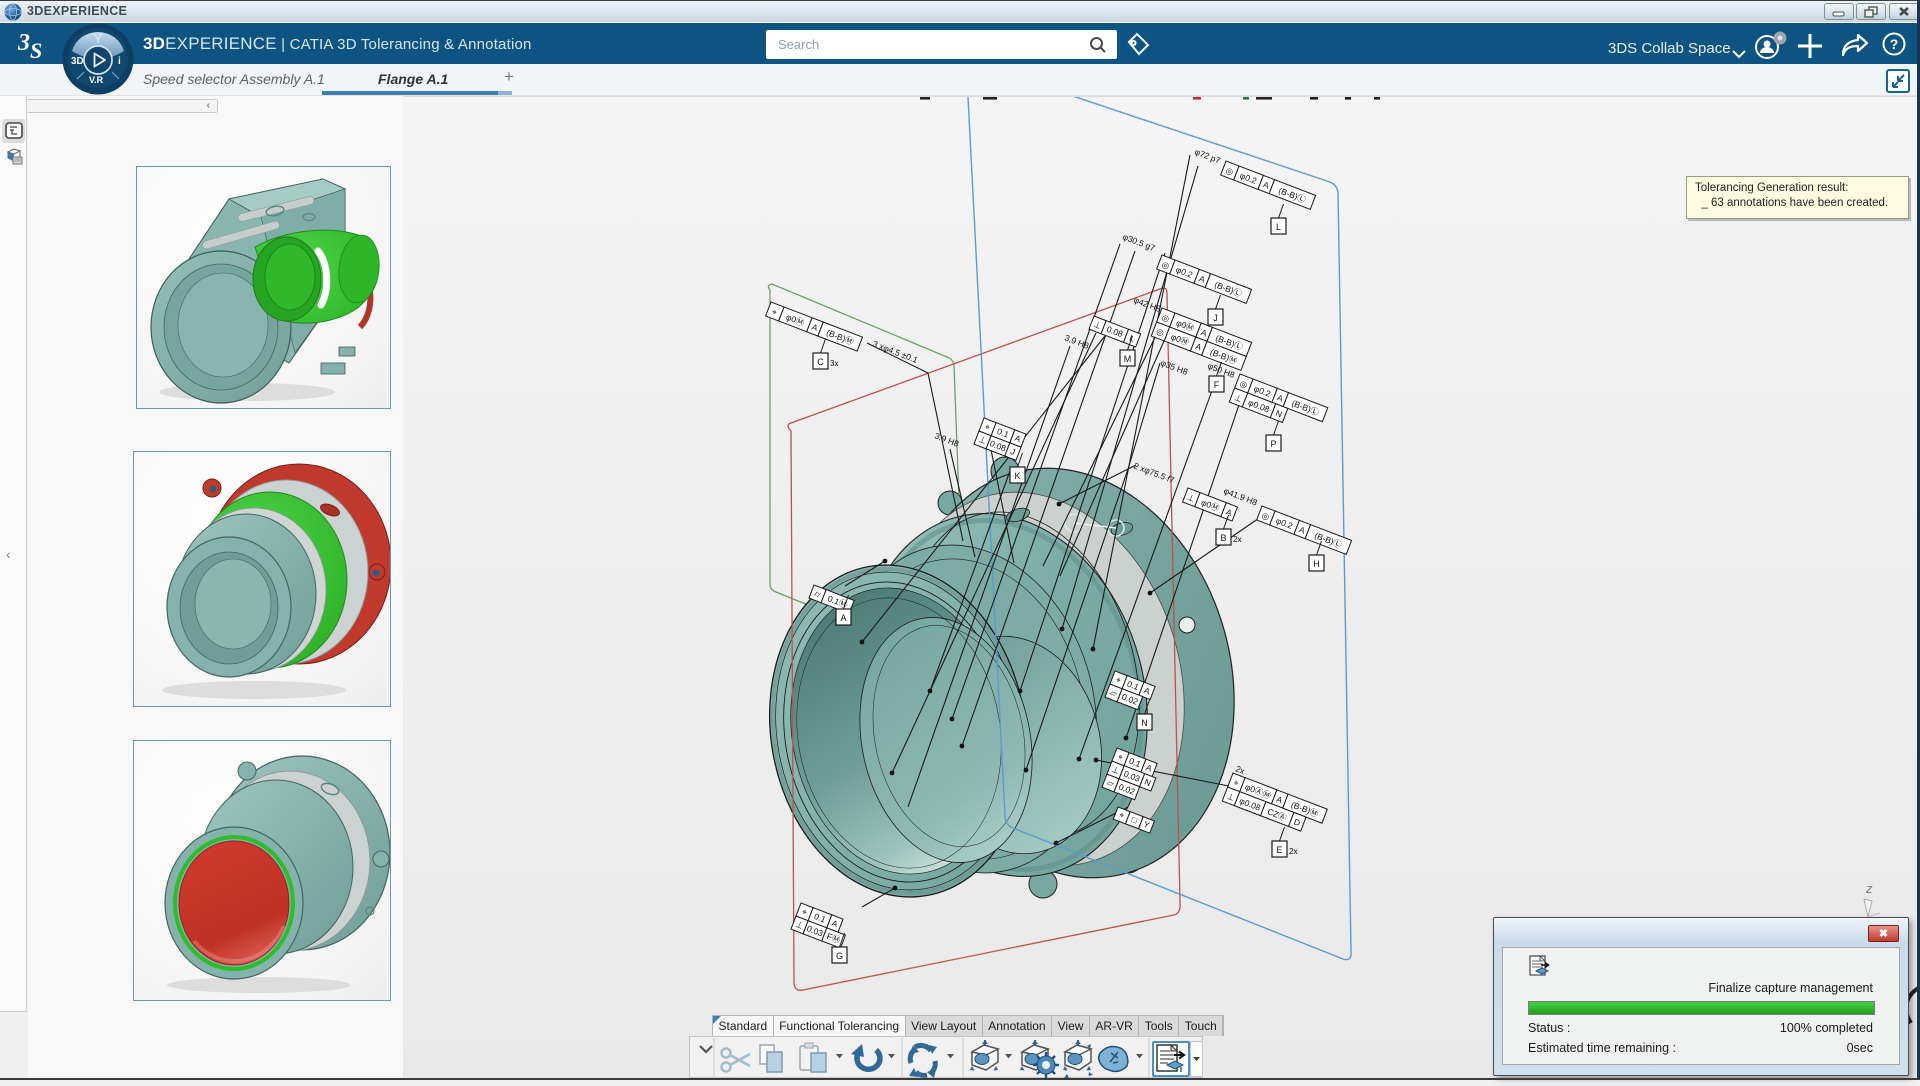 Image resolution: width=1920 pixels, height=1086 pixels. I want to click on svg-text: φ30.5 g7, so click(1138, 243).